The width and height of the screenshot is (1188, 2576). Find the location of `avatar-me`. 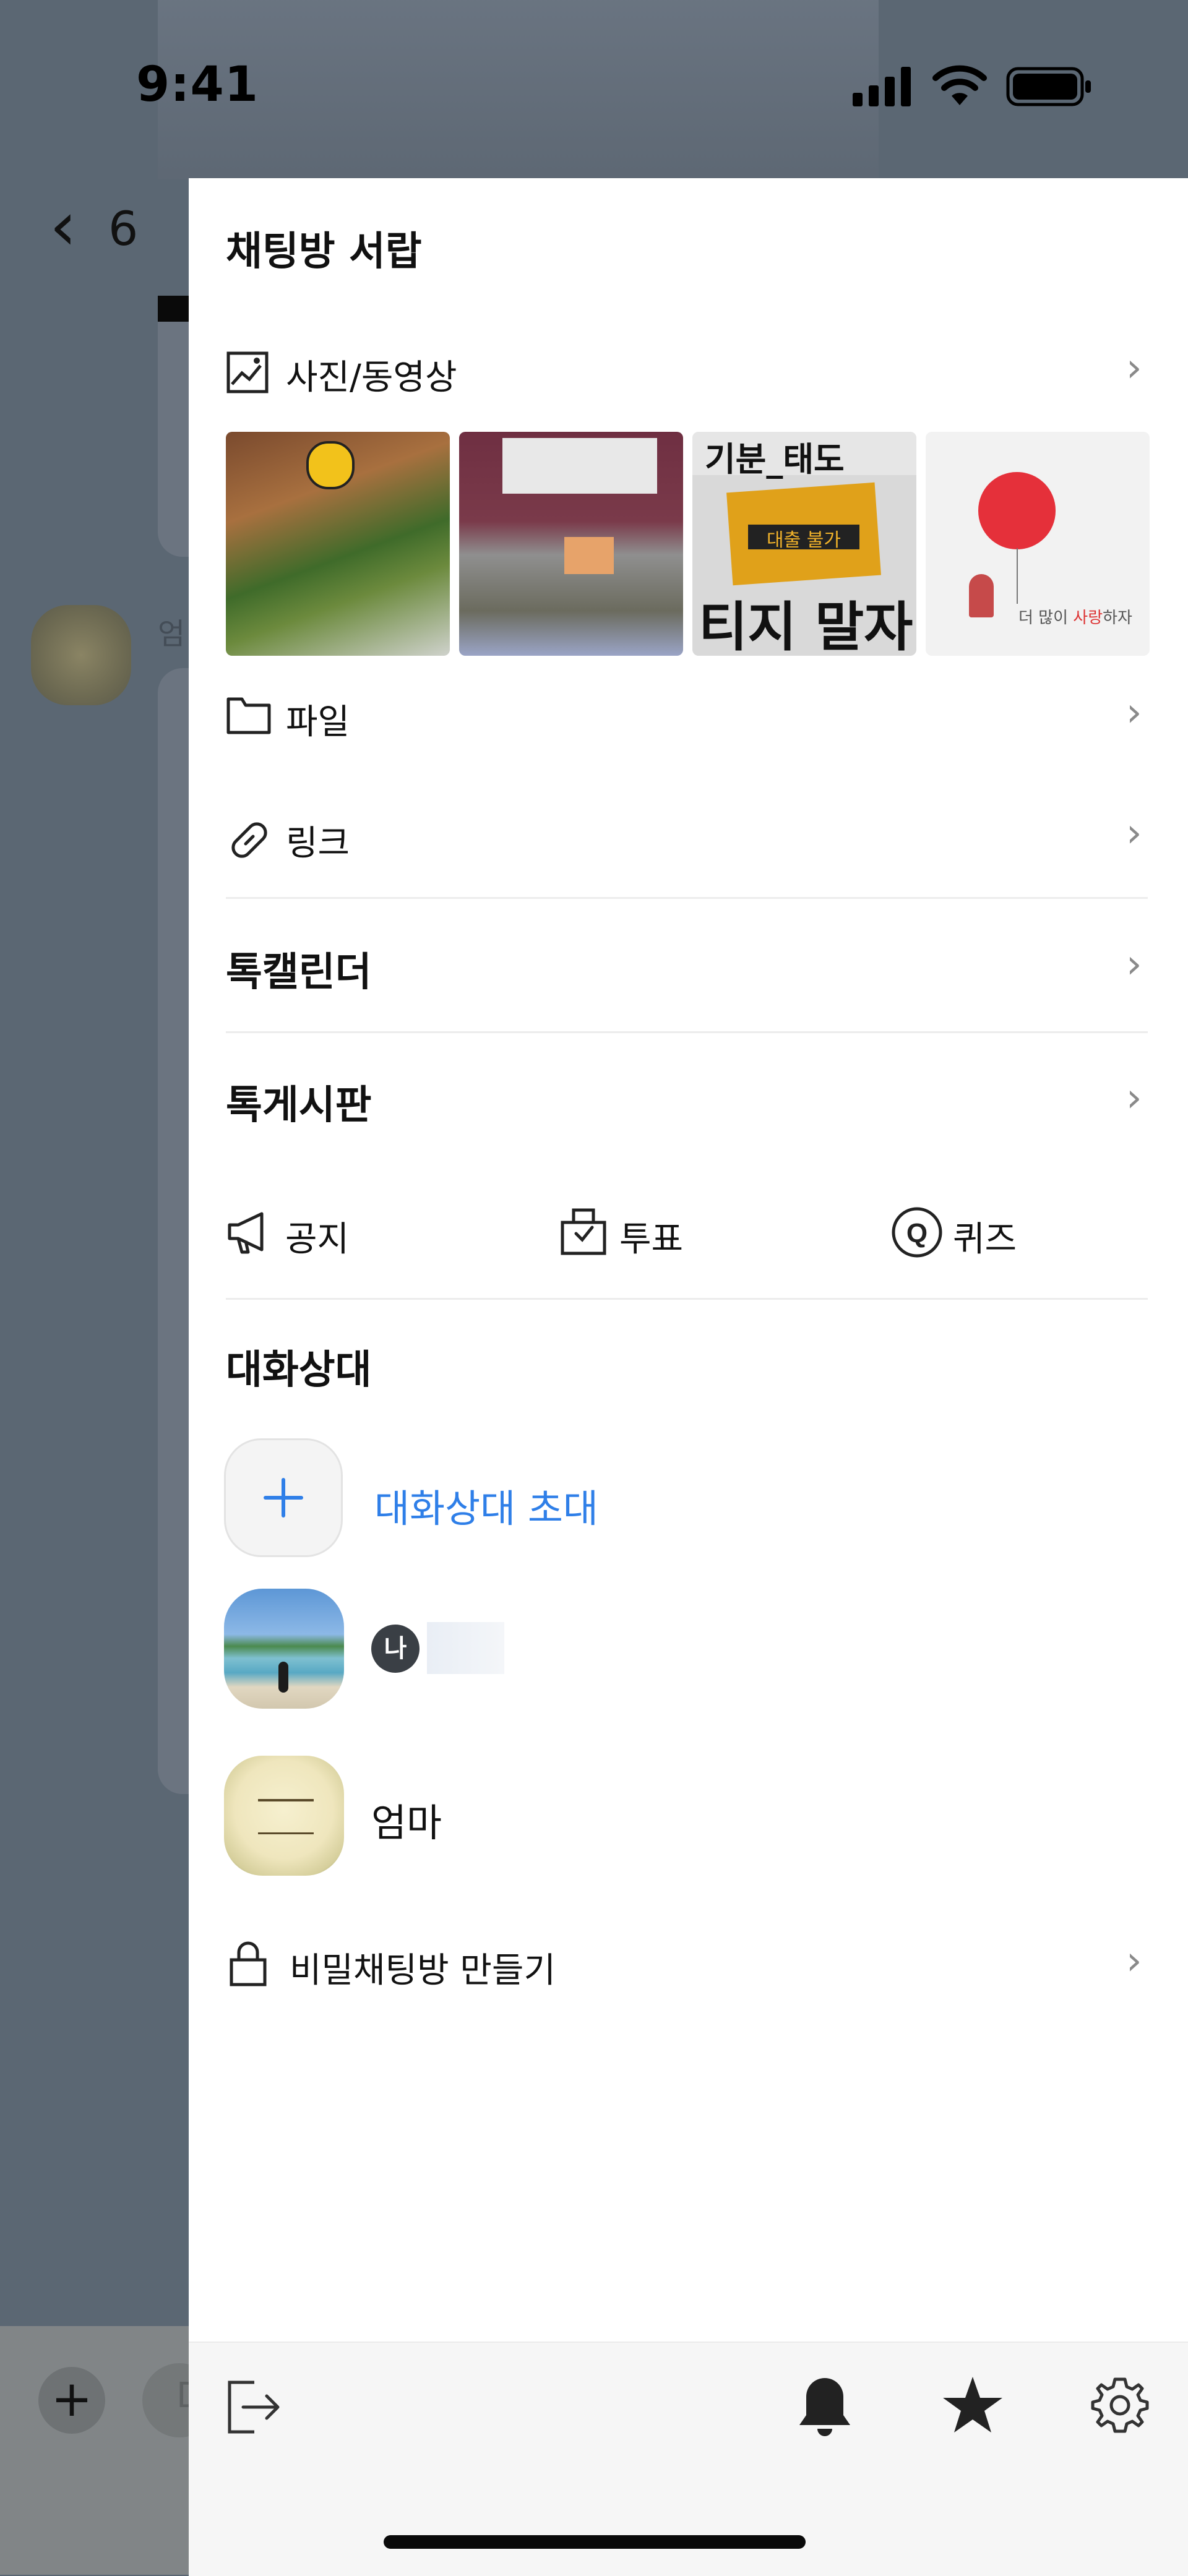

avatar-me is located at coordinates (284, 1649).